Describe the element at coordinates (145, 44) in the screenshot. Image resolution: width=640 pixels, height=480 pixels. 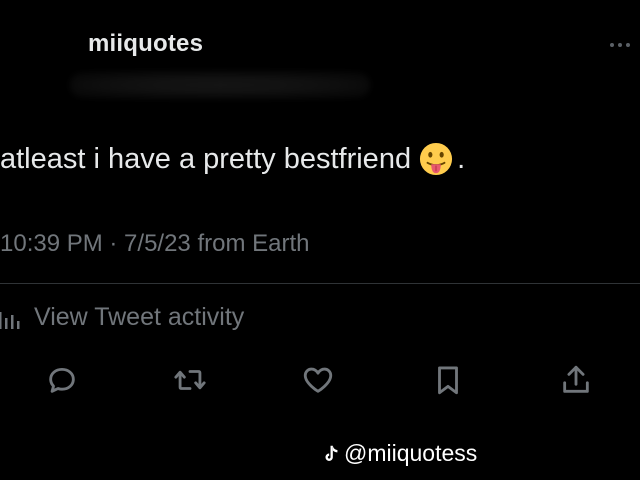
I see `display-name: miiquotes` at that location.